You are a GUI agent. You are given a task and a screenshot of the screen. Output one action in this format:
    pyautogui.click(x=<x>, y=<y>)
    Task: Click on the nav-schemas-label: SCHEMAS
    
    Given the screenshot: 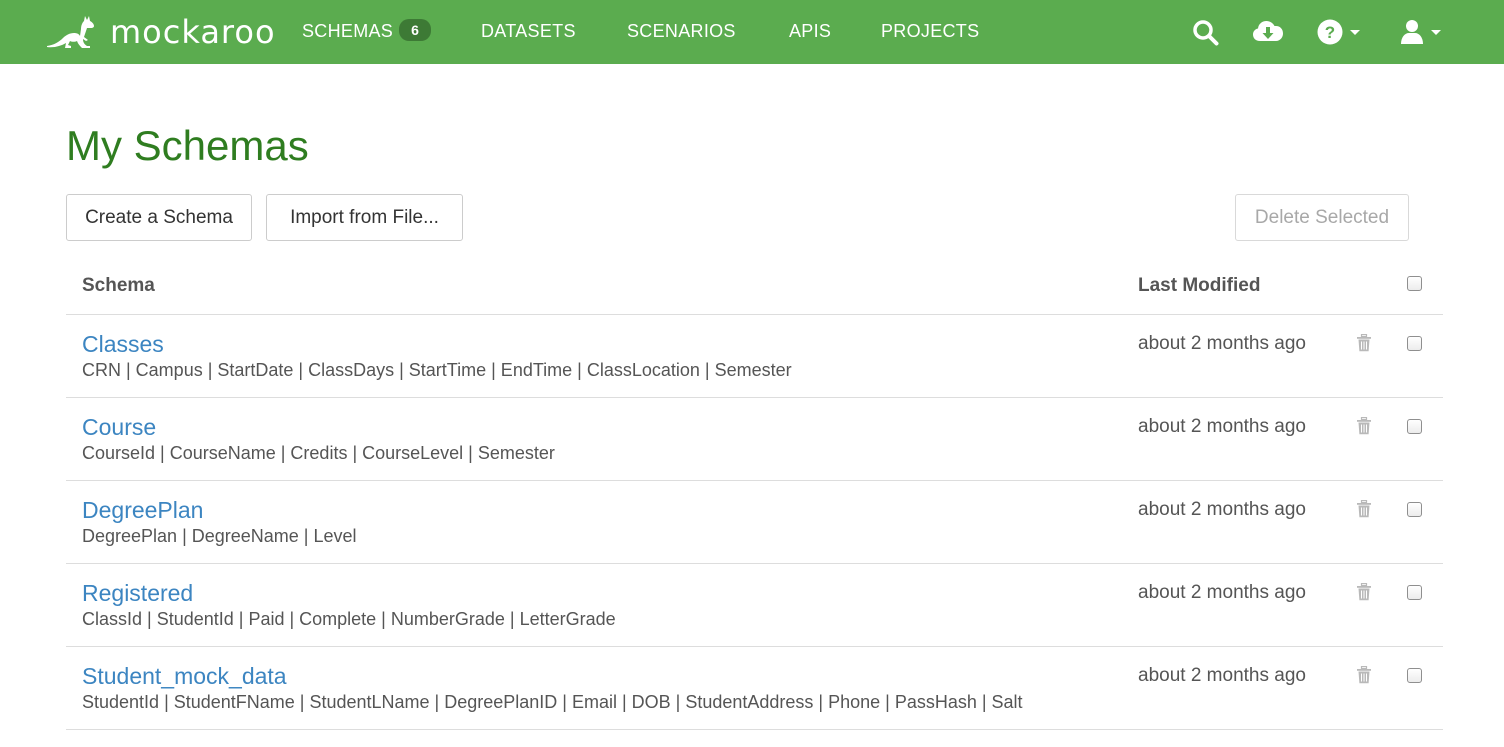 What is the action you would take?
    pyautogui.click(x=348, y=31)
    